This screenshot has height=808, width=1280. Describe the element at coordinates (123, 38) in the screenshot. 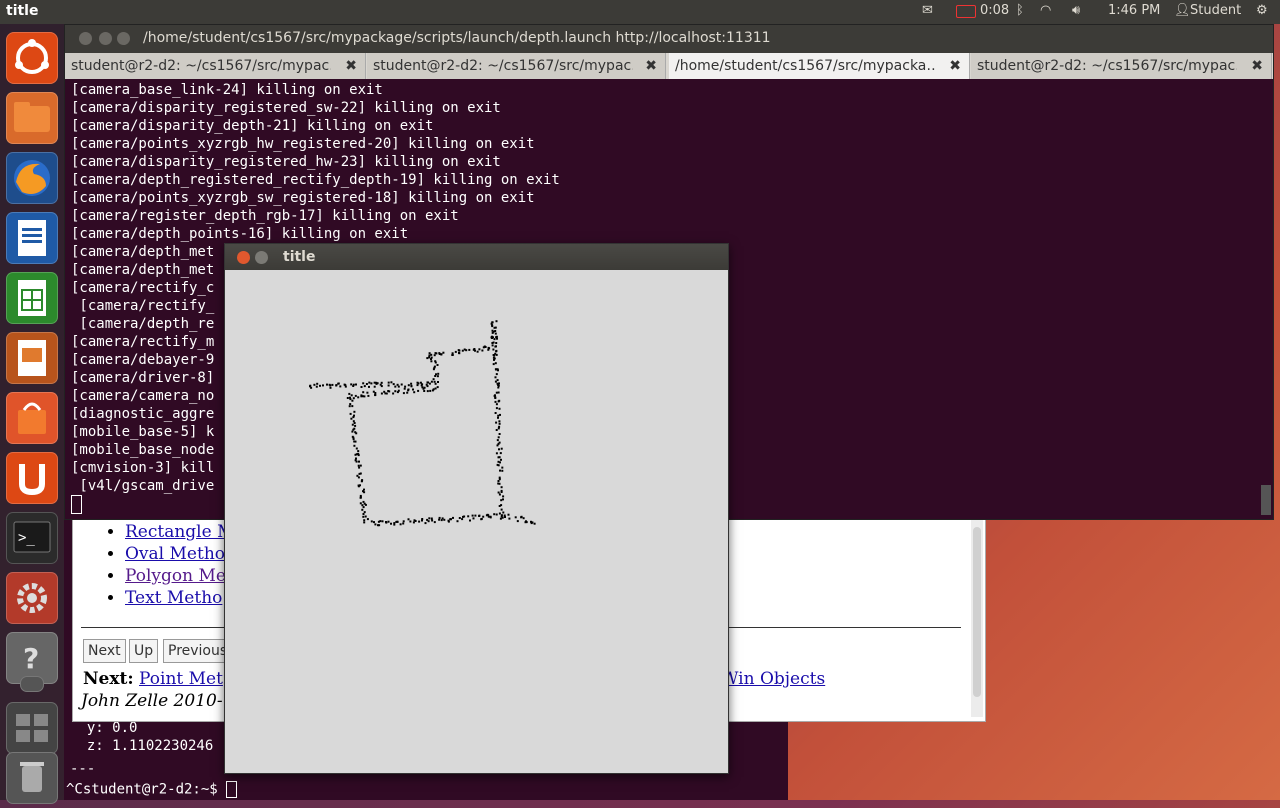

I see `maximize-icon` at that location.